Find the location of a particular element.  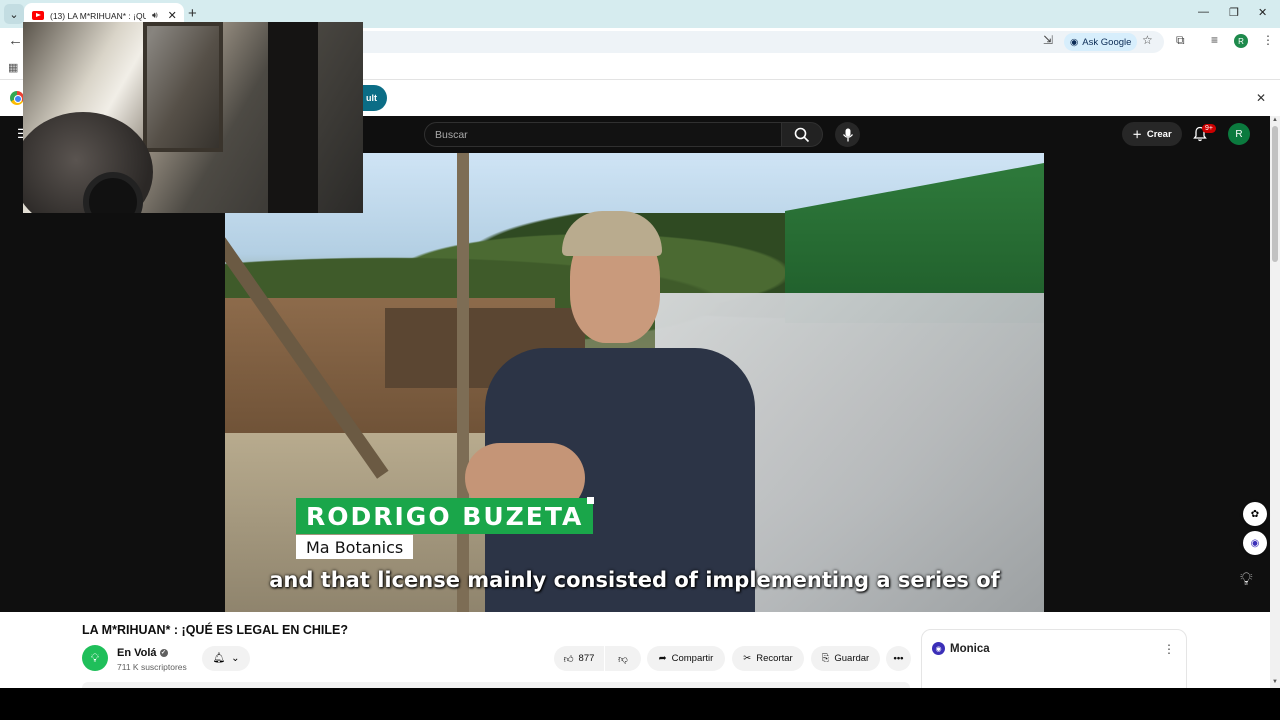

youtube-avatar: R is located at coordinates (1239, 134).